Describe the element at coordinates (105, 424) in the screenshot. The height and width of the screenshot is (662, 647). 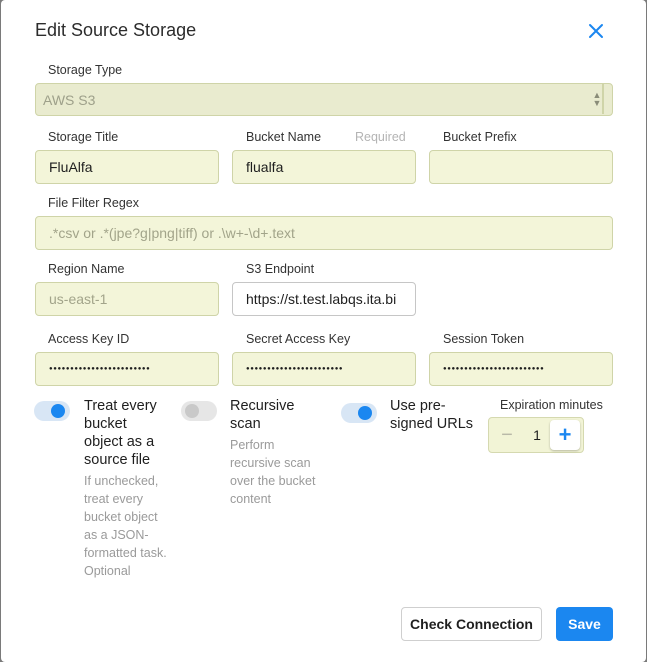
I see `treat-as-source-title-line: bucket` at that location.